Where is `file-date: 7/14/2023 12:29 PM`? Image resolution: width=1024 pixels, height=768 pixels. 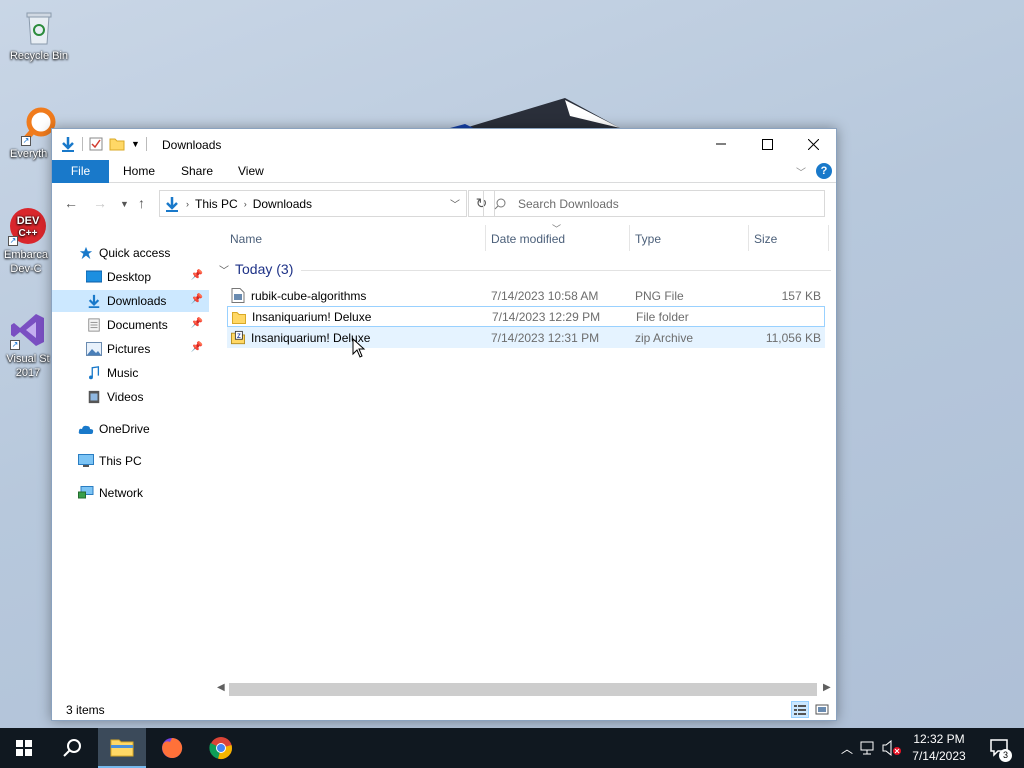
file-date: 7/14/2023 12:29 PM is located at coordinates (546, 316).